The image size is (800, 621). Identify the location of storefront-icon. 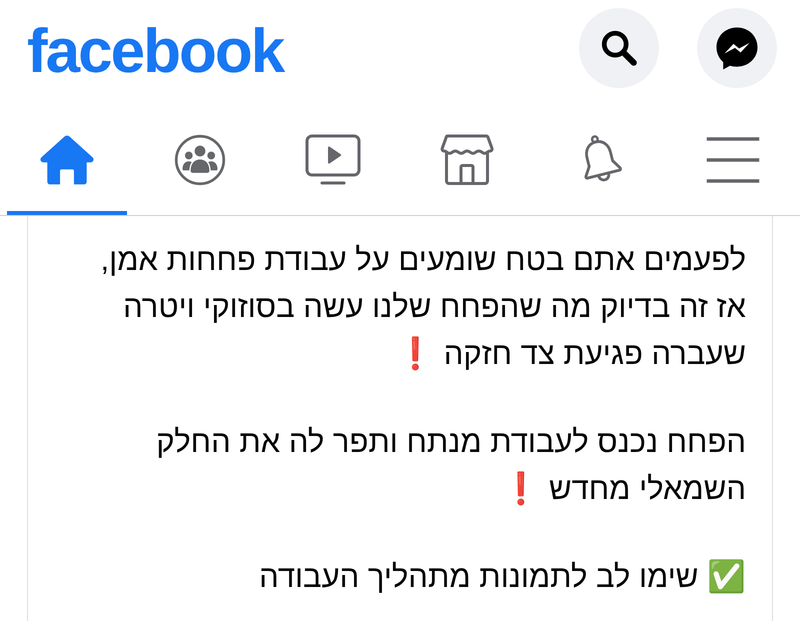
(466, 160).